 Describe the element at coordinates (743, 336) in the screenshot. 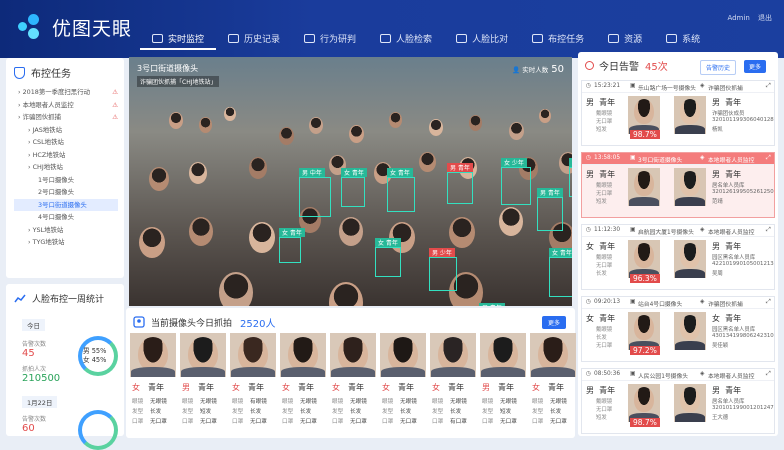

I see `right-info: 430134199806242310` at that location.